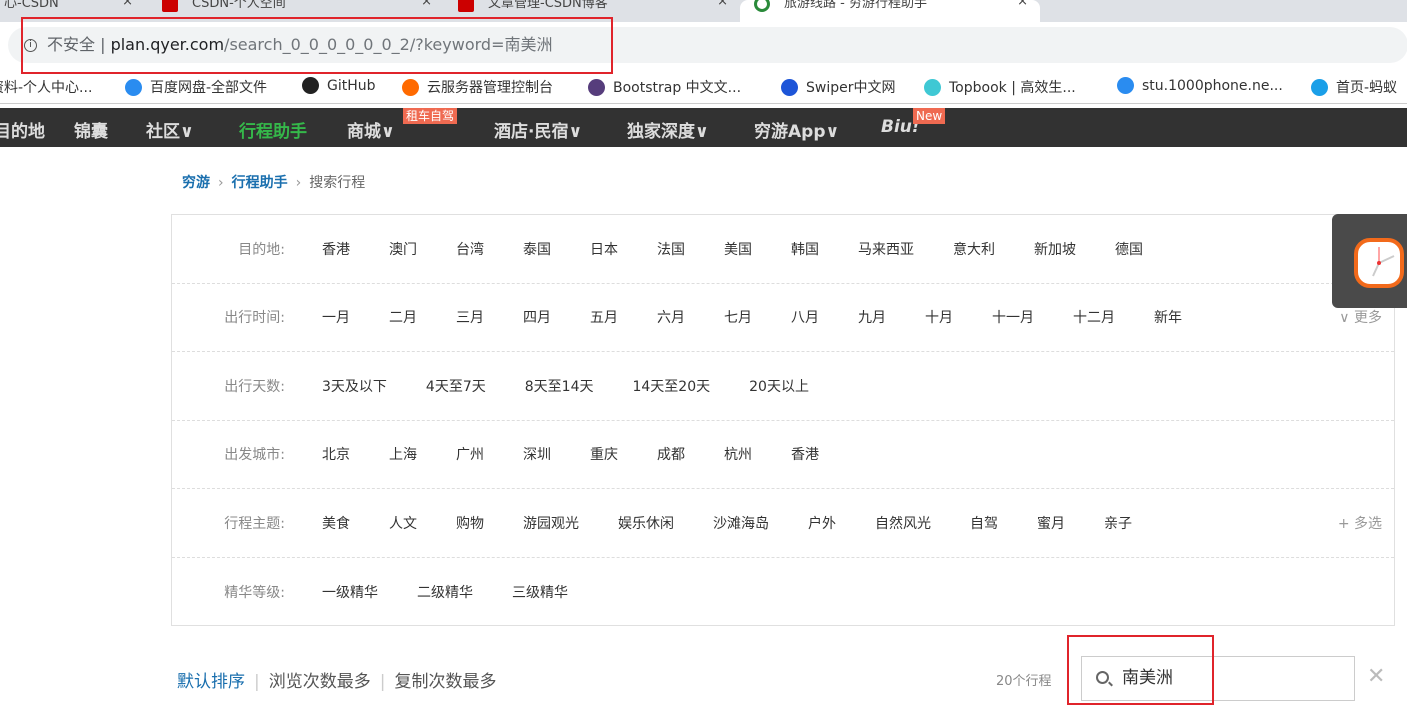 Image resolution: width=1407 pixels, height=725 pixels. What do you see at coordinates (403, 523) in the screenshot?
I see `filter-option: 人文` at bounding box center [403, 523].